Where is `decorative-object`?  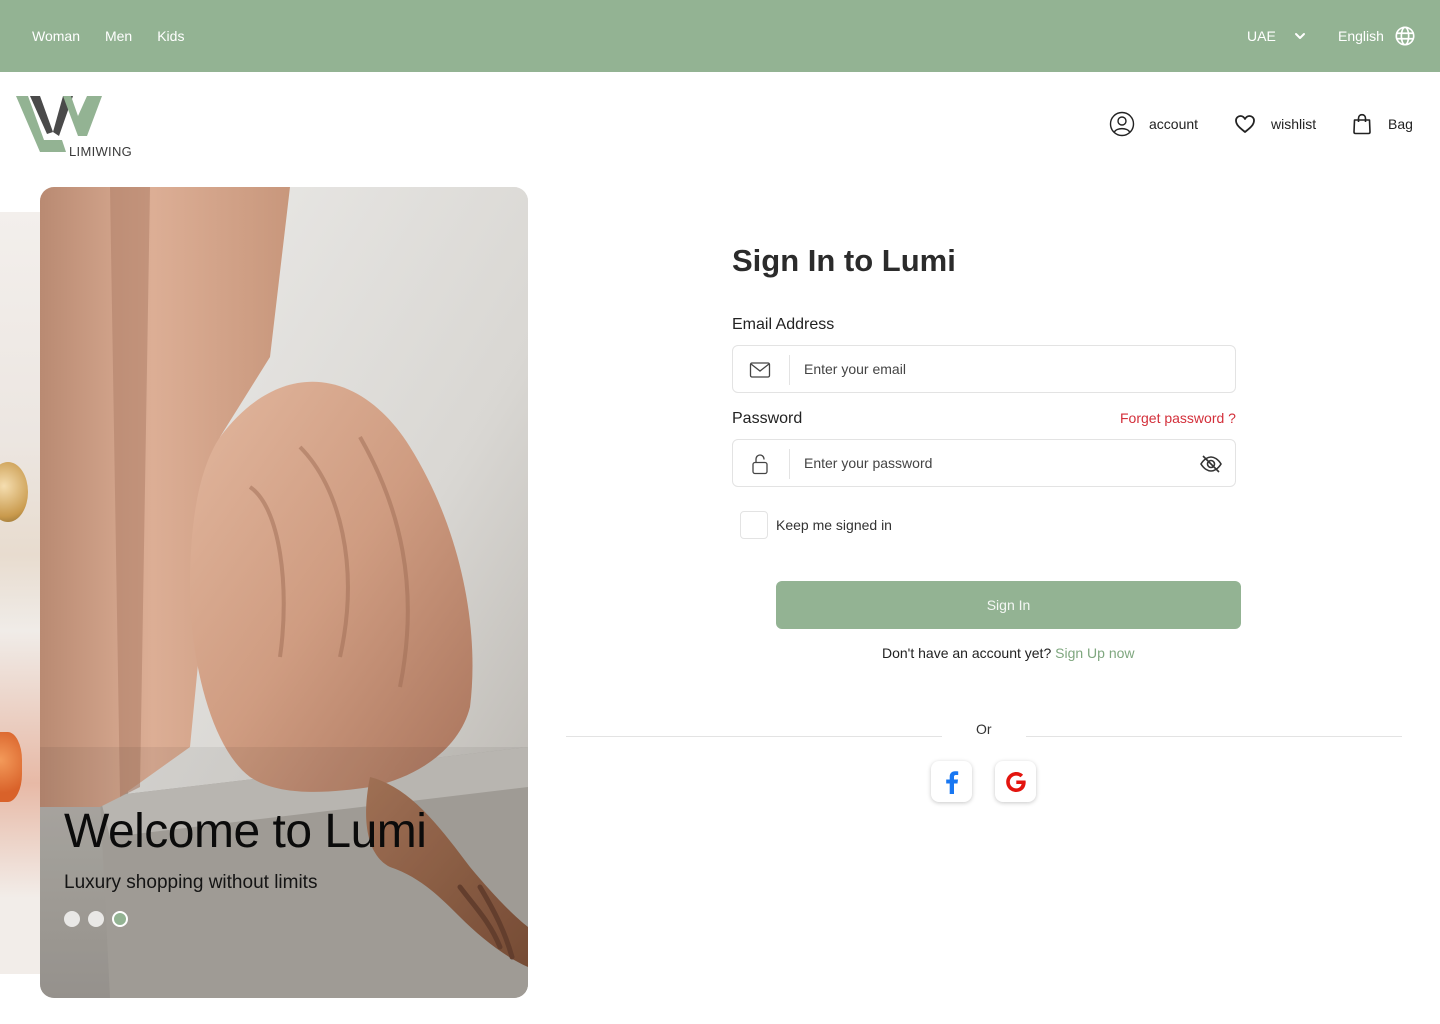
decorative-object is located at coordinates (11, 767).